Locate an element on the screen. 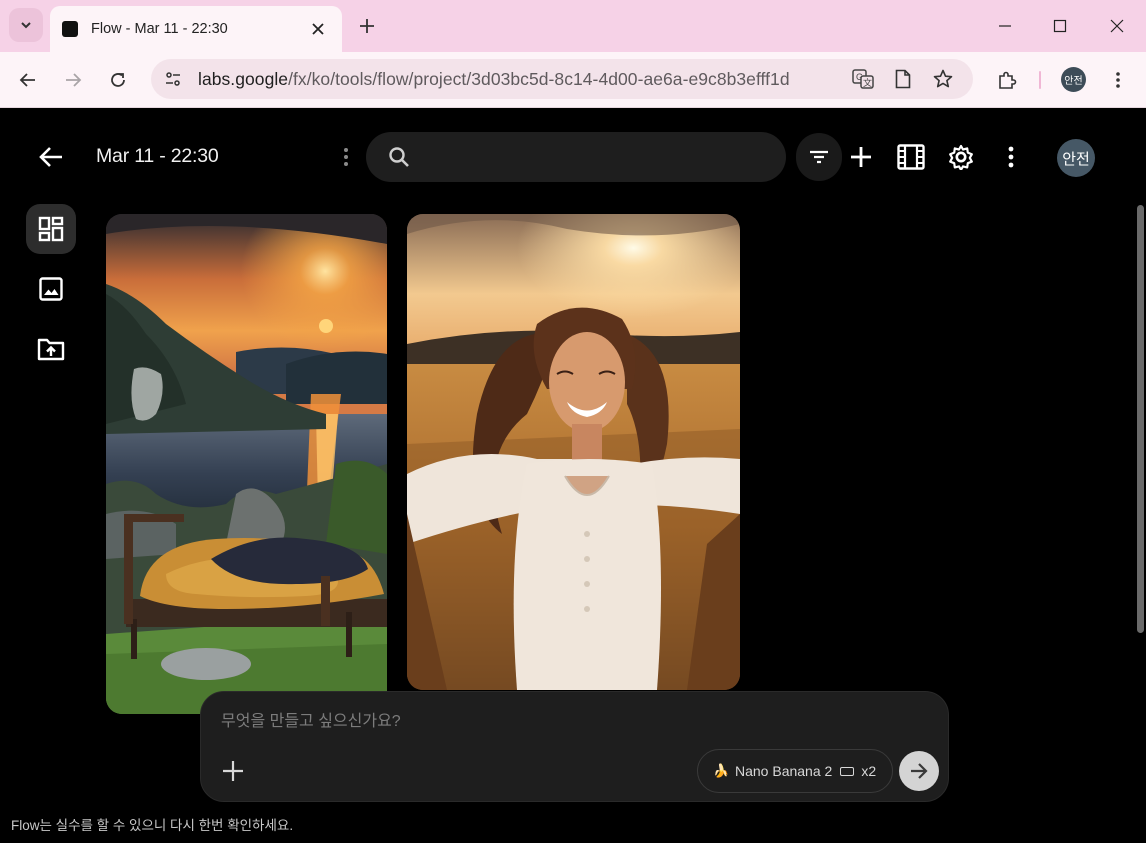 This screenshot has width=1146, height=843. browser-menu-button is located at coordinates (1118, 80).